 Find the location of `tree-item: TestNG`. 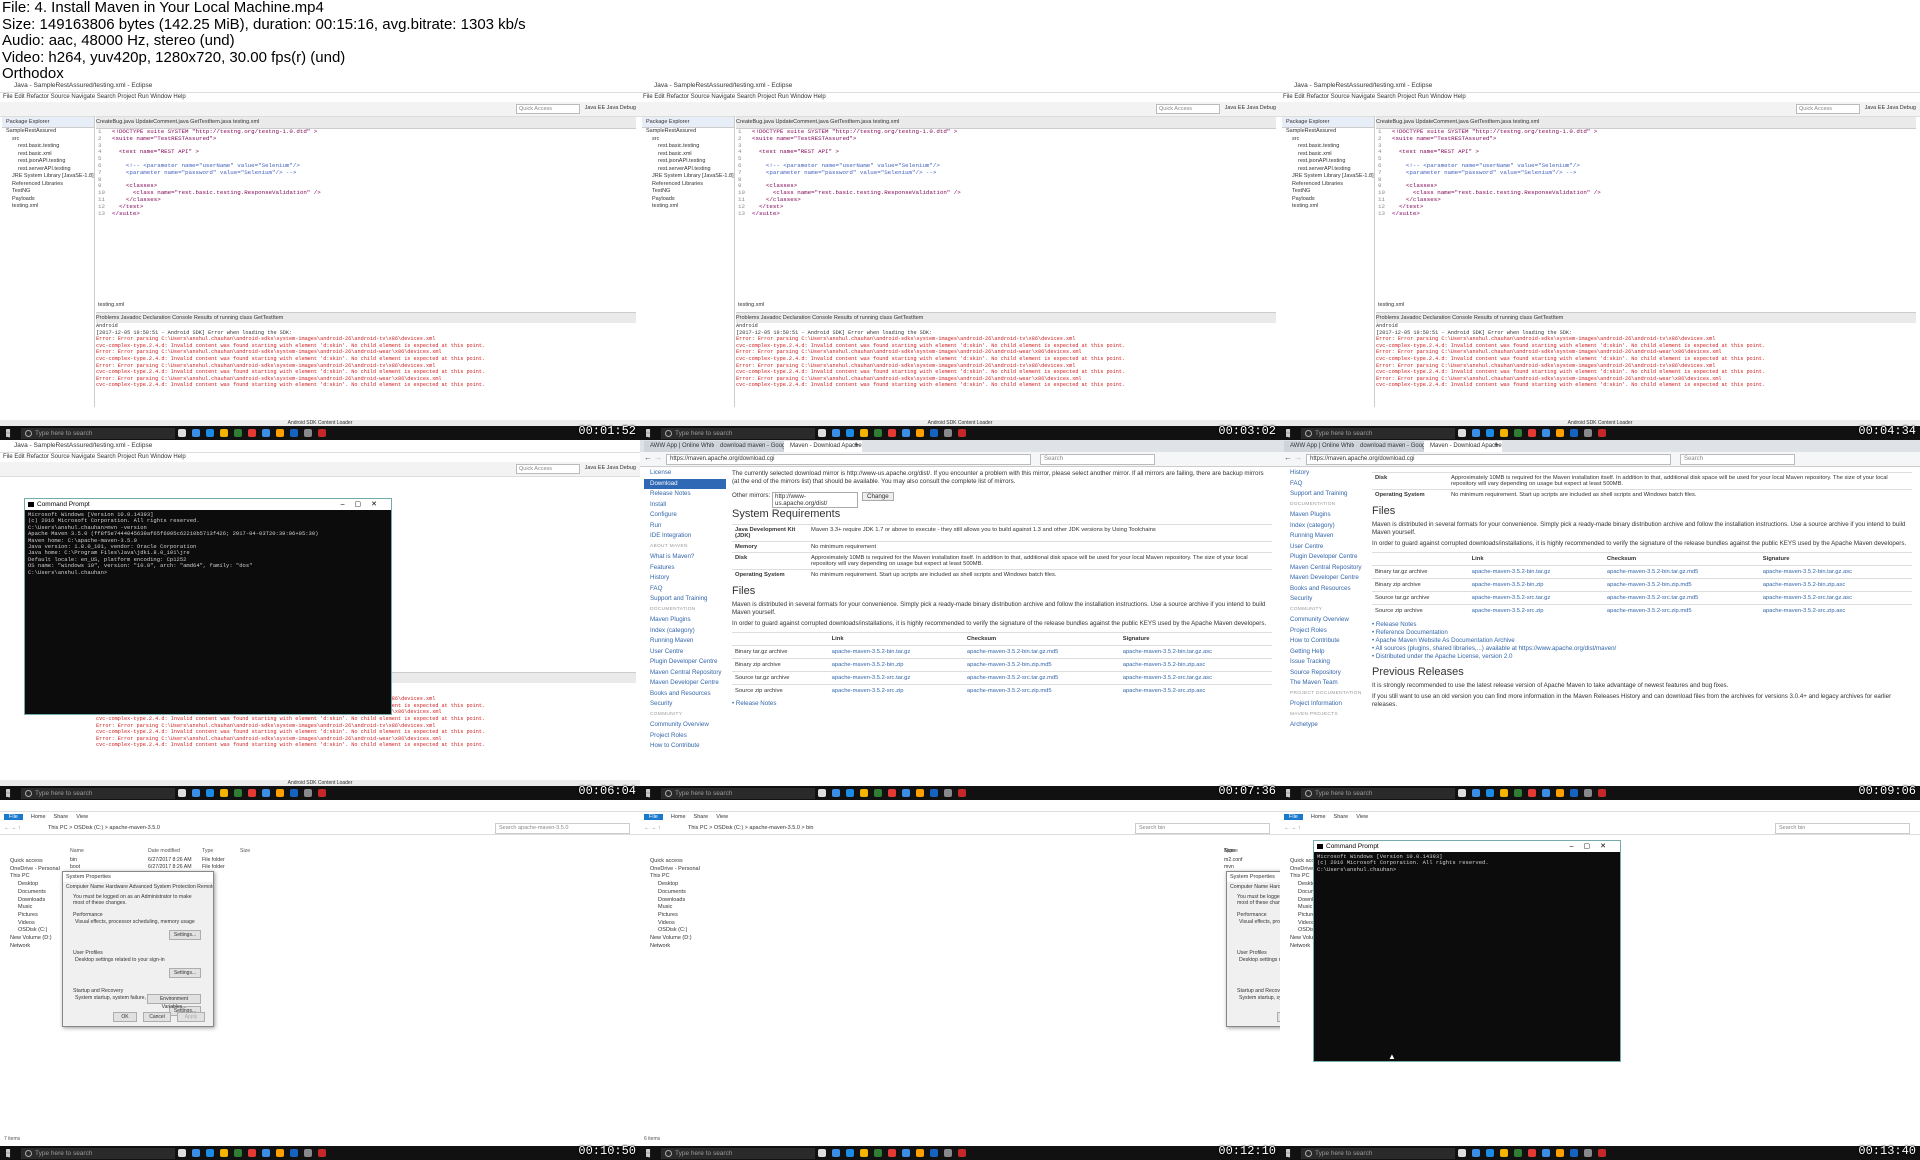

tree-item: TestNG is located at coordinates (1328, 192).